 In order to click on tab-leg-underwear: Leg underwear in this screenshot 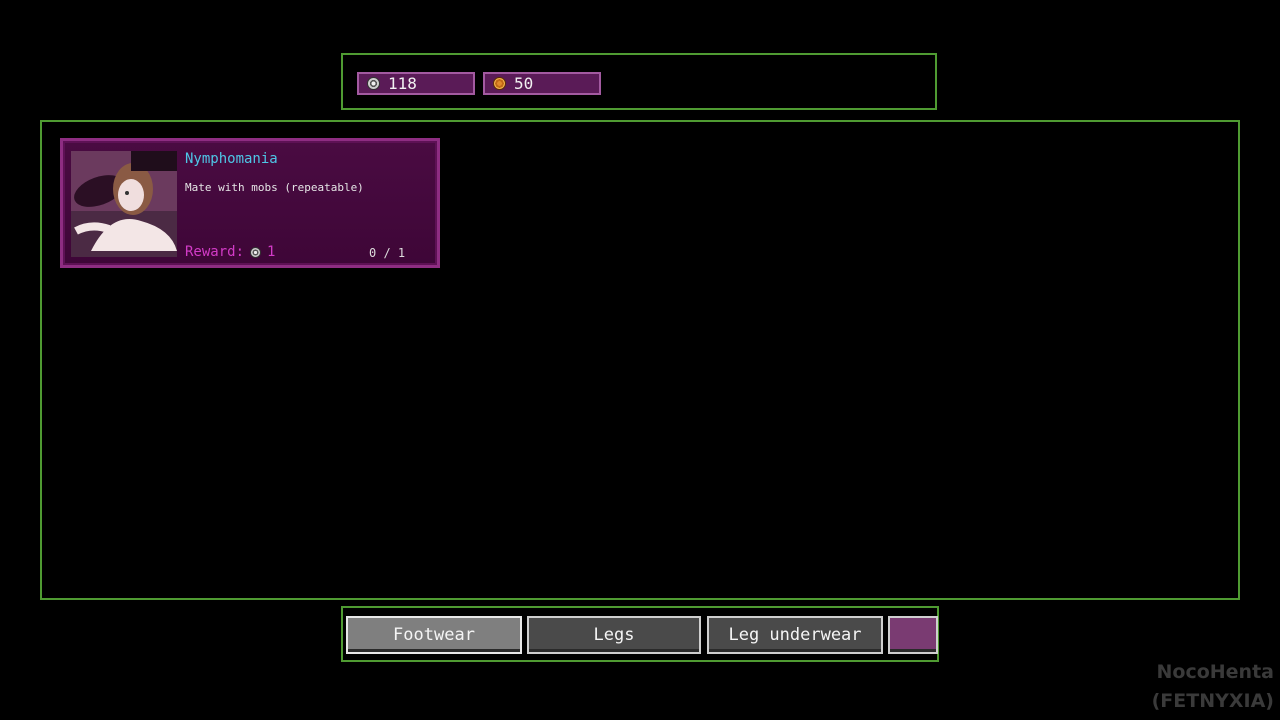, I will do `click(795, 635)`.